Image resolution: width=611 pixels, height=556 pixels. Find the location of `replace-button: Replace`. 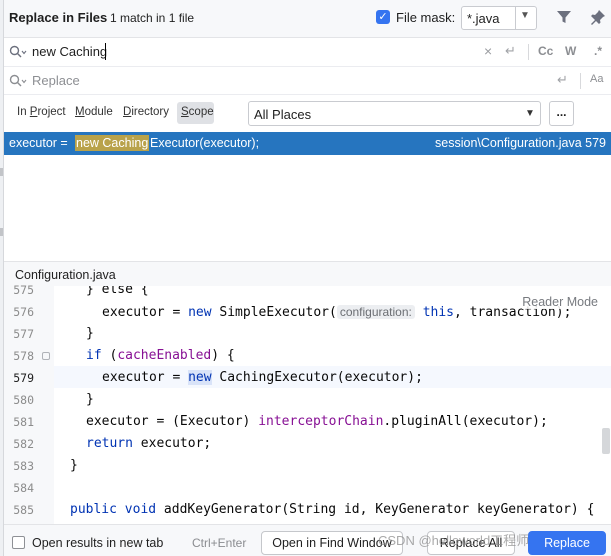

replace-button: Replace is located at coordinates (567, 543).